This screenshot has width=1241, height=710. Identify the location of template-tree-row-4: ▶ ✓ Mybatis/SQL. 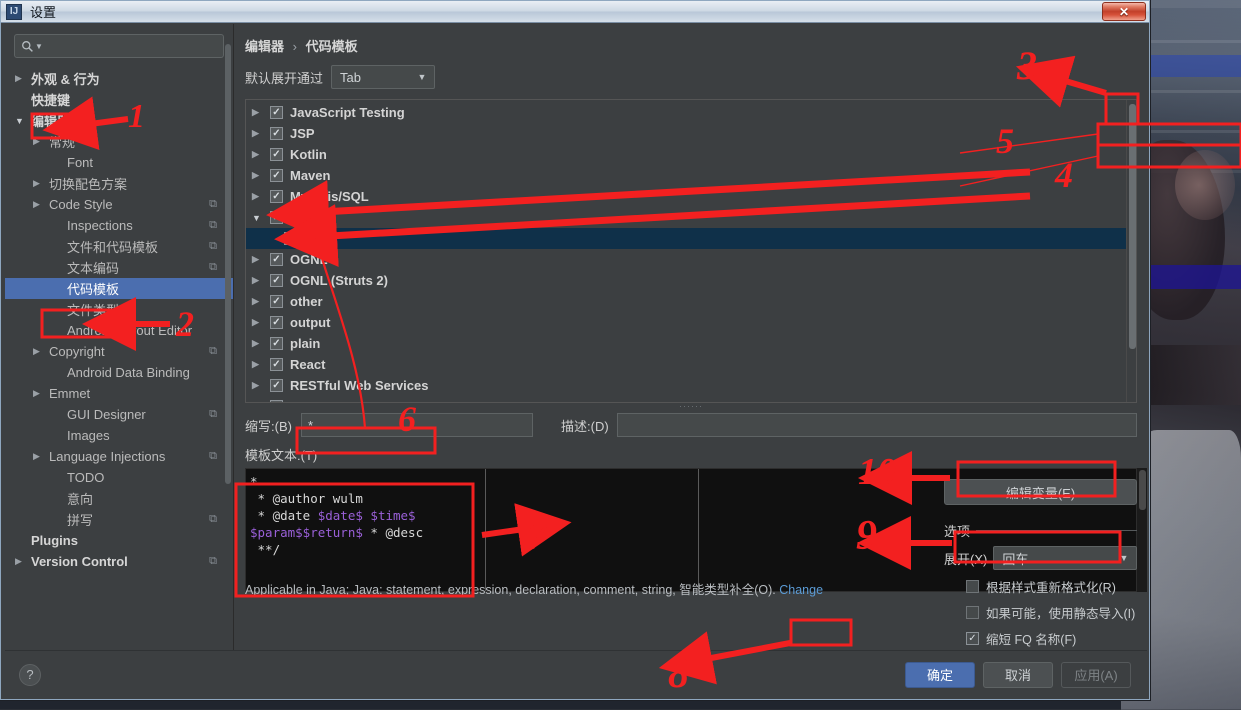
(686, 196).